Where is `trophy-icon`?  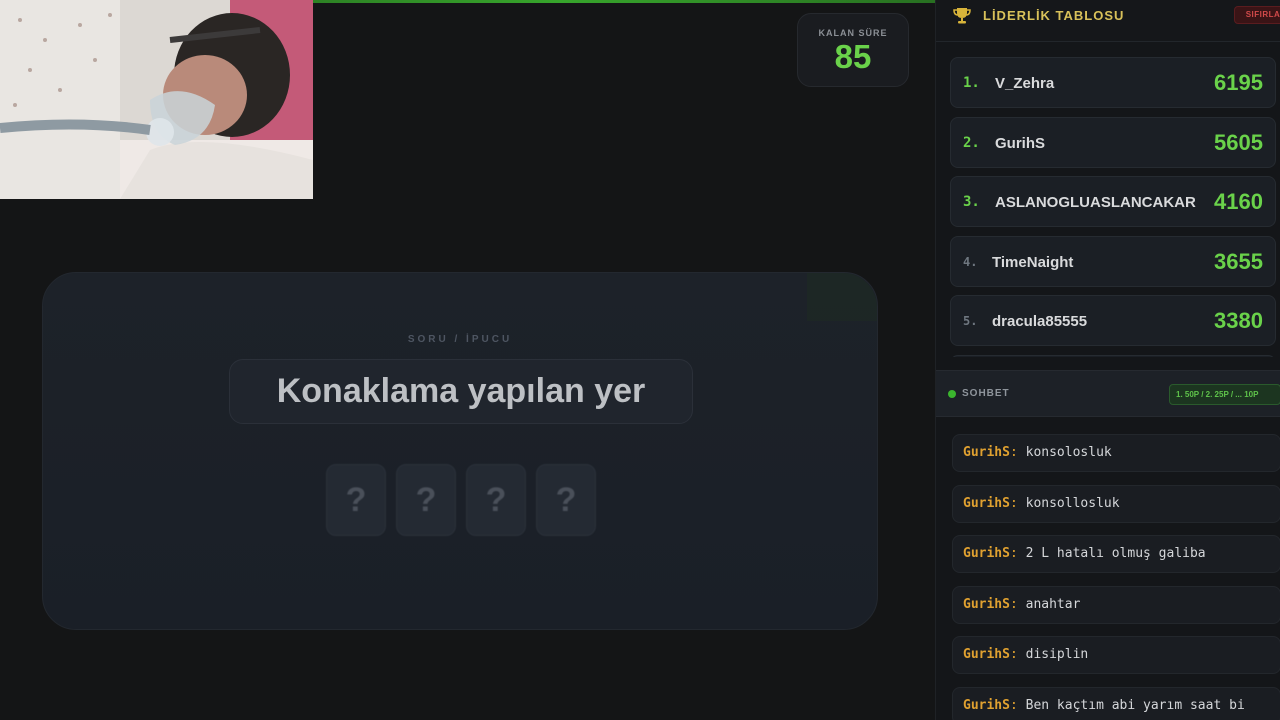
trophy-icon is located at coordinates (962, 16).